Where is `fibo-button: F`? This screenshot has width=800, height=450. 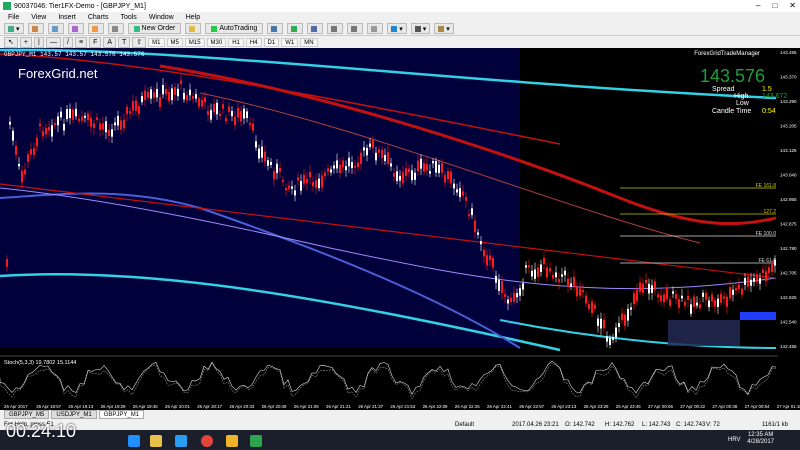
fibo-button: F is located at coordinates (95, 42).